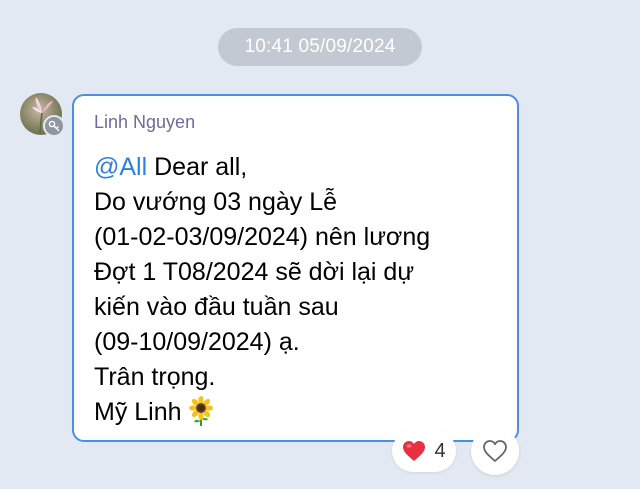 The width and height of the screenshot is (640, 489). I want to click on reaction-count: 4, so click(440, 450).